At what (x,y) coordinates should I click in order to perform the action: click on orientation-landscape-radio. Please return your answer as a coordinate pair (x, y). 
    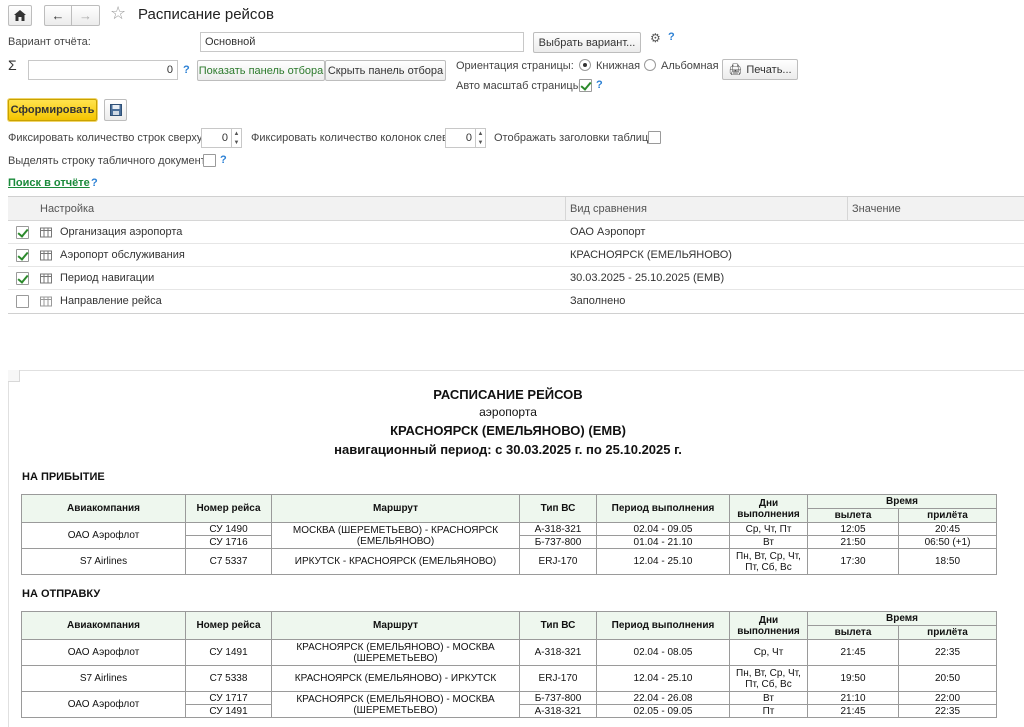
    Looking at the image, I should click on (650, 65).